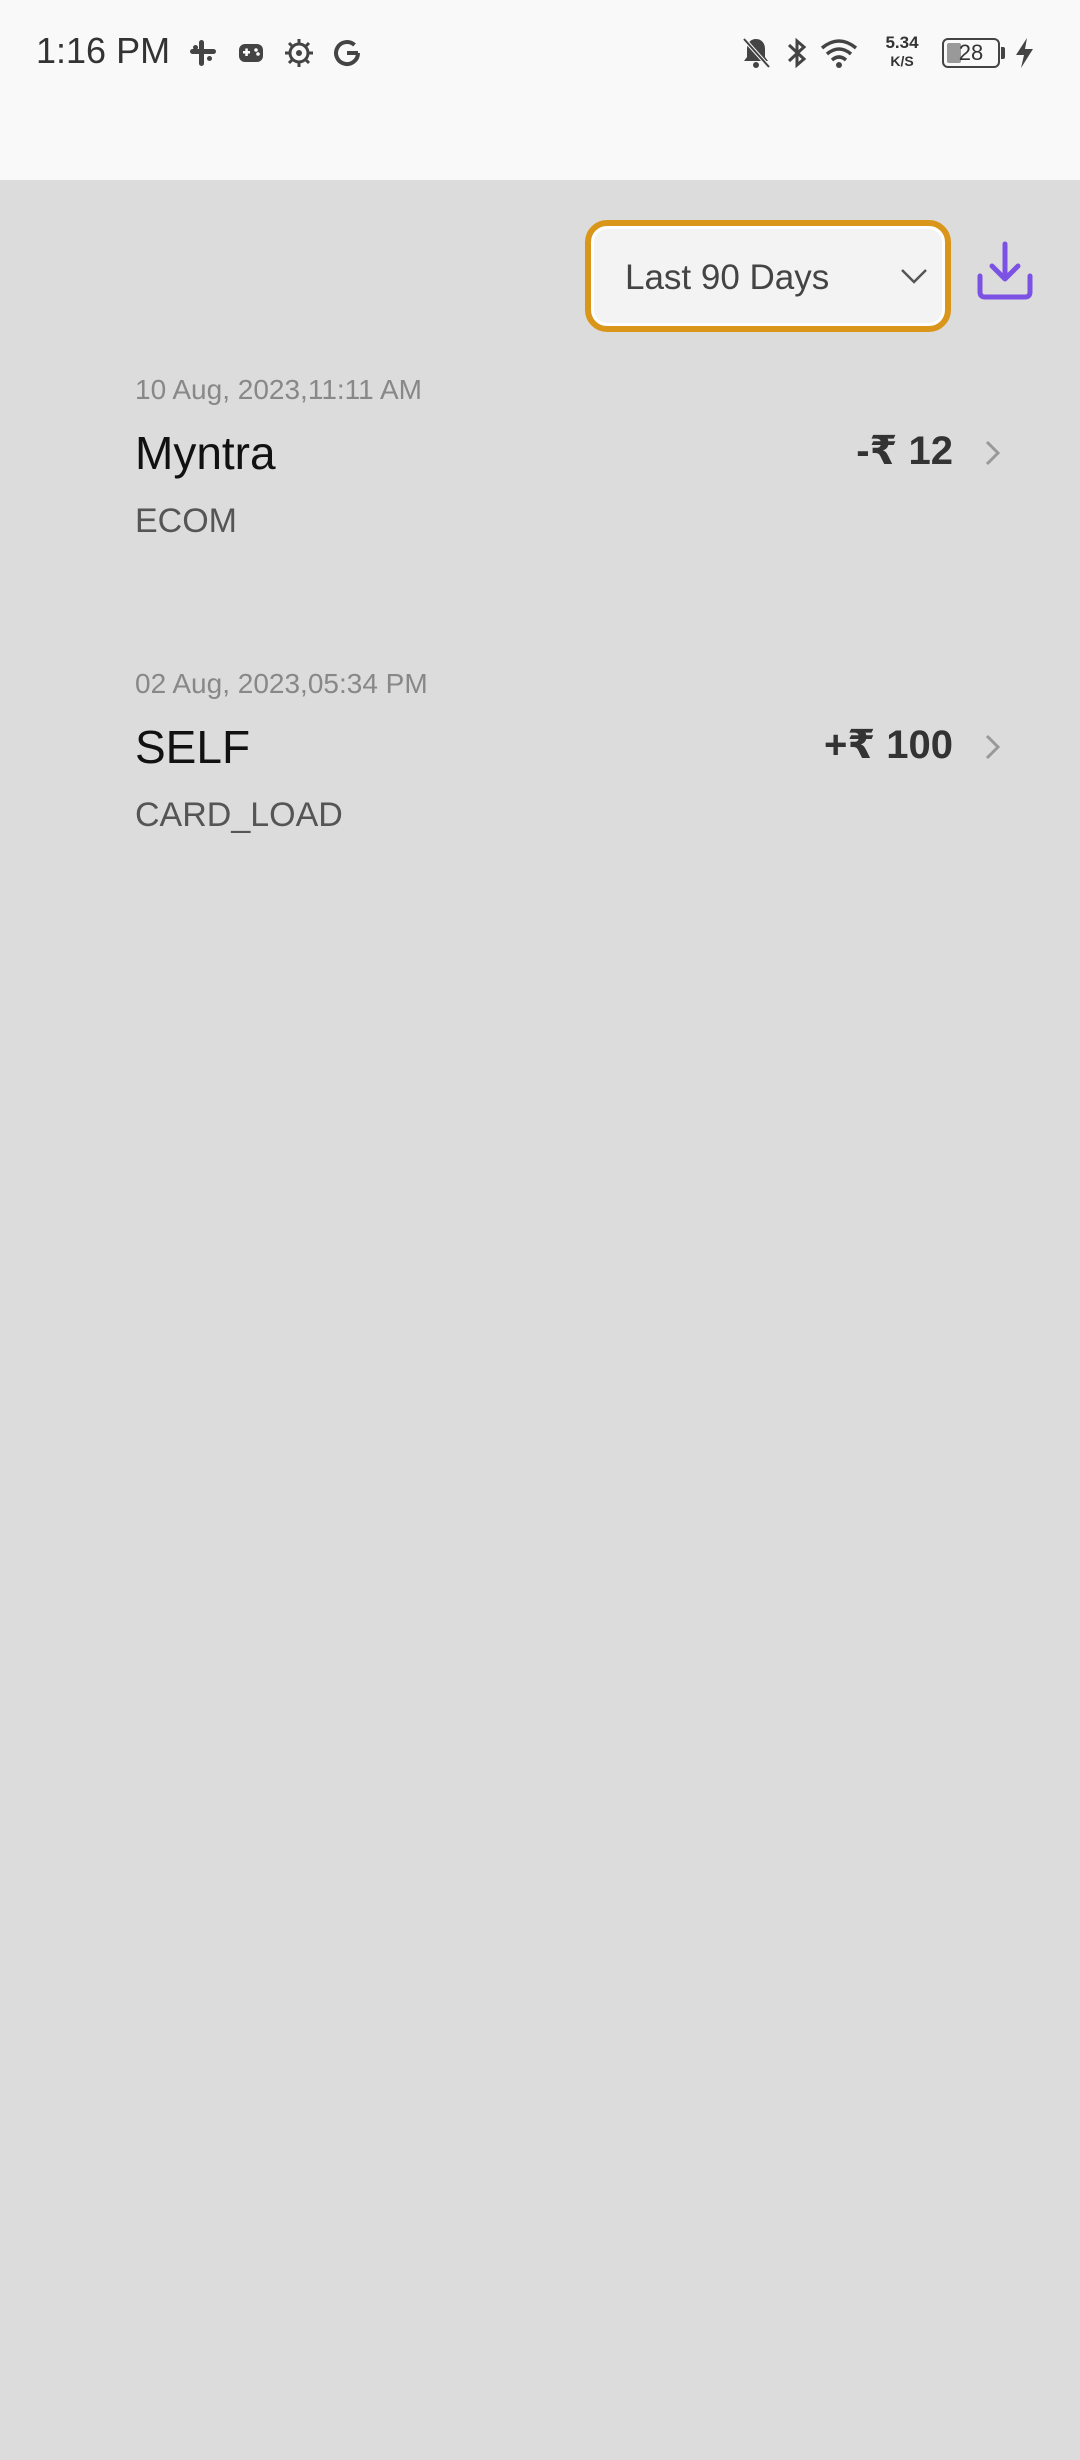  What do you see at coordinates (186, 521) in the screenshot?
I see `transaction-type: ECOM` at bounding box center [186, 521].